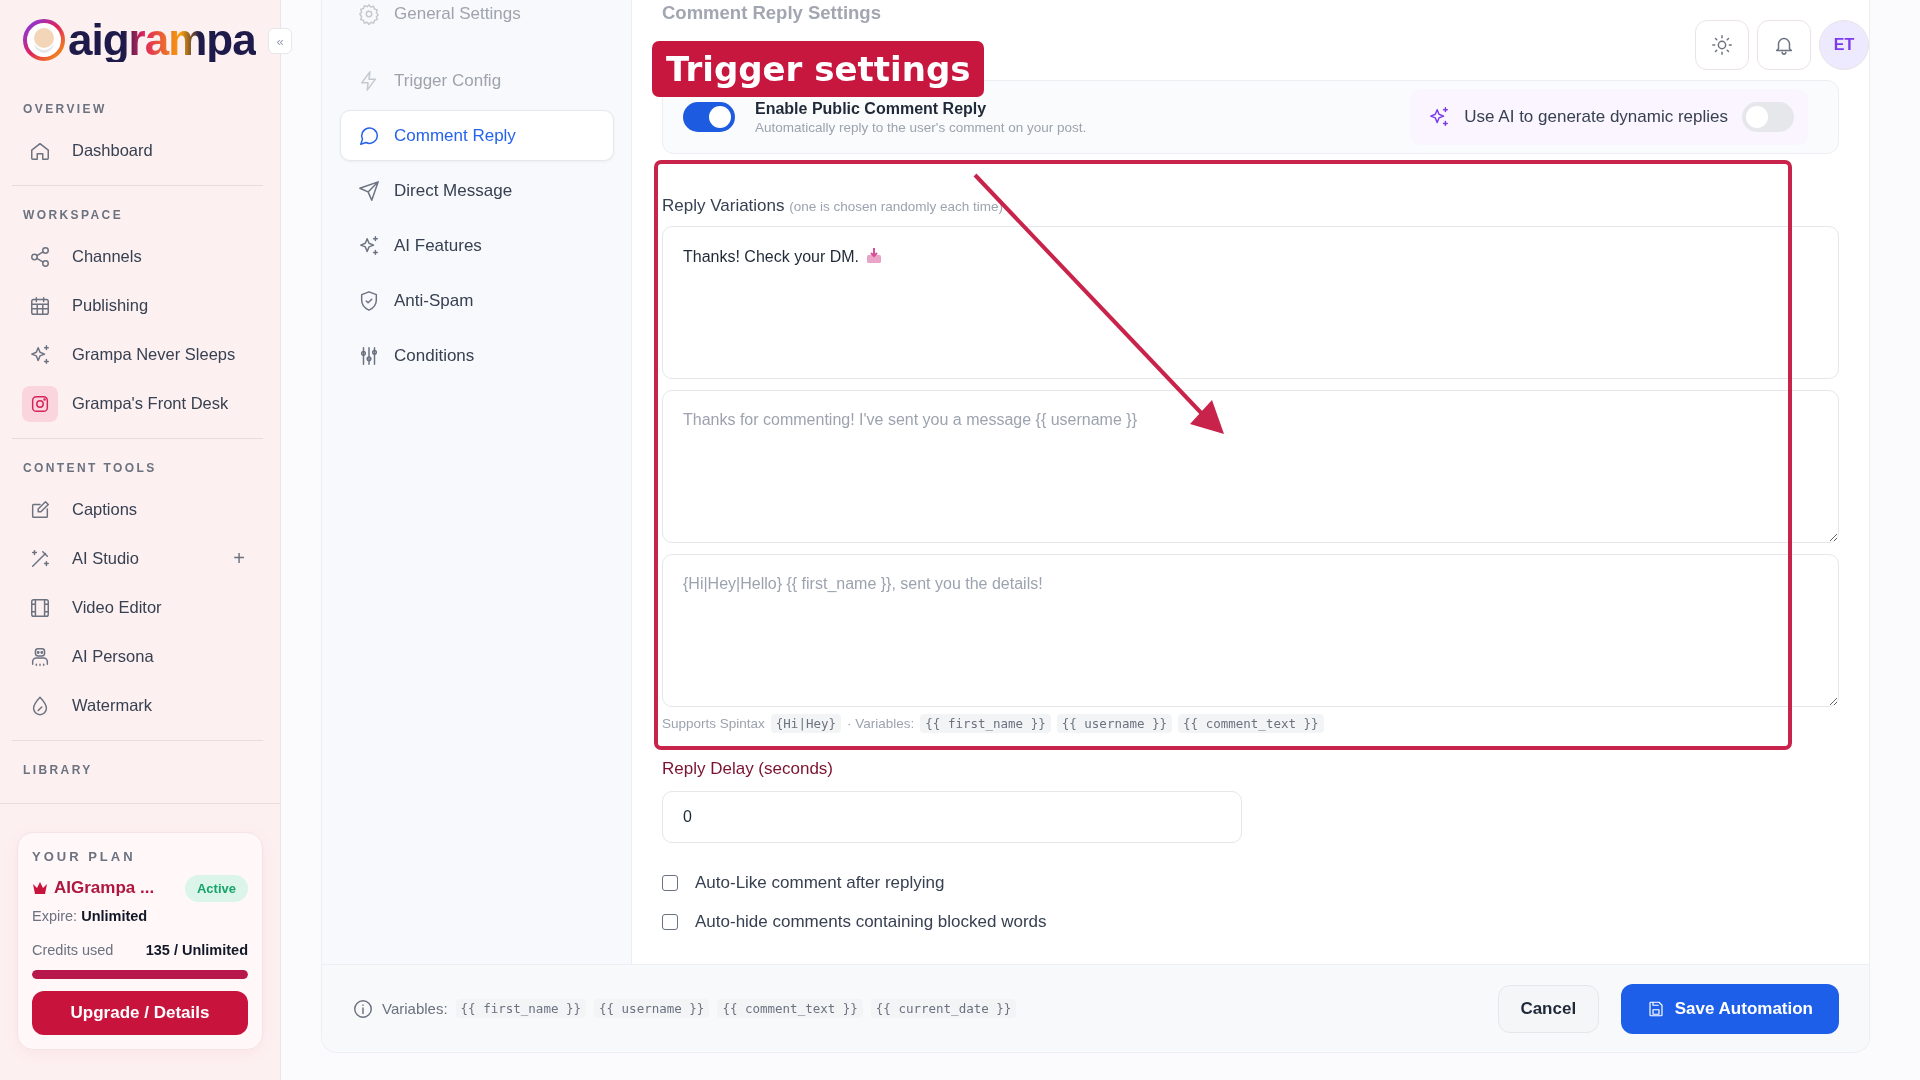 The height and width of the screenshot is (1080, 1920). I want to click on save-button: Save Automation, so click(1729, 1008).